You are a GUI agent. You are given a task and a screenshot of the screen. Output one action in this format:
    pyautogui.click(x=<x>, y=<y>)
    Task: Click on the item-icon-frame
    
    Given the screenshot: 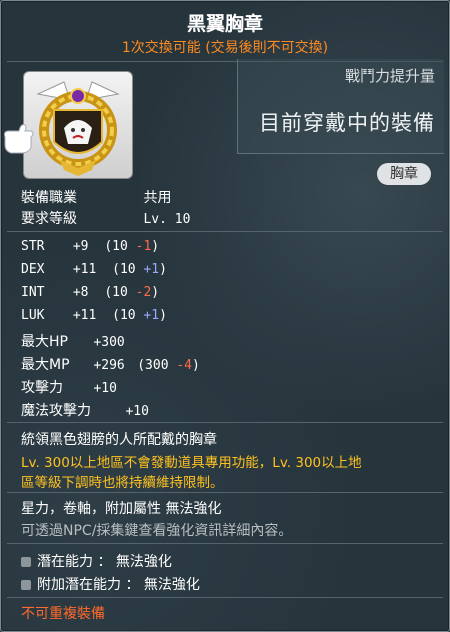 What is the action you would take?
    pyautogui.click(x=78, y=125)
    